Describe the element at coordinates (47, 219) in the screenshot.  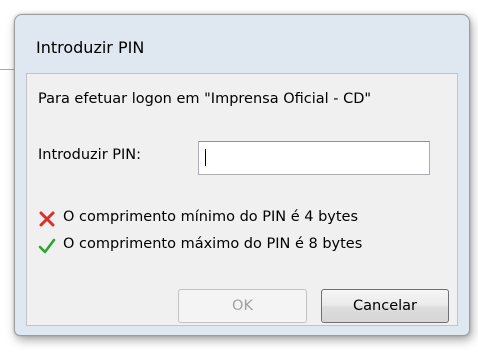
I see `red-x-icon` at that location.